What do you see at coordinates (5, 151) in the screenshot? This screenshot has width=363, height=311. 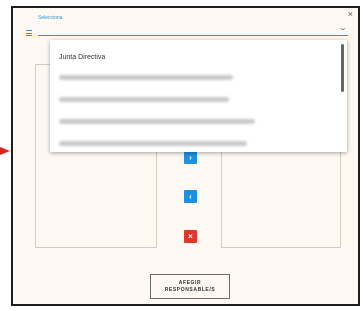 I see `pointer-arrow-icon` at bounding box center [5, 151].